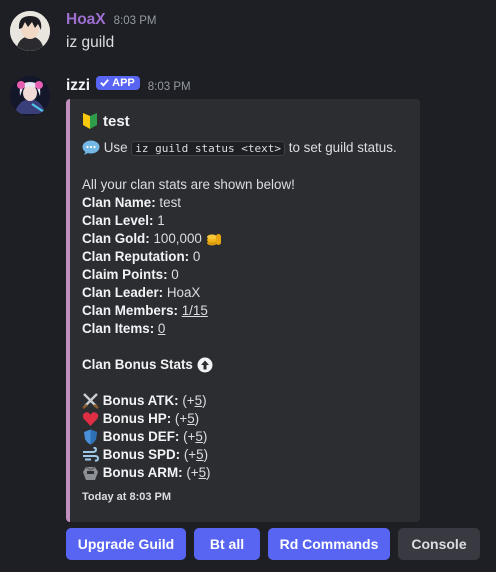 The width and height of the screenshot is (496, 572). I want to click on bonus-label: Bonus ATK:, so click(140, 400).